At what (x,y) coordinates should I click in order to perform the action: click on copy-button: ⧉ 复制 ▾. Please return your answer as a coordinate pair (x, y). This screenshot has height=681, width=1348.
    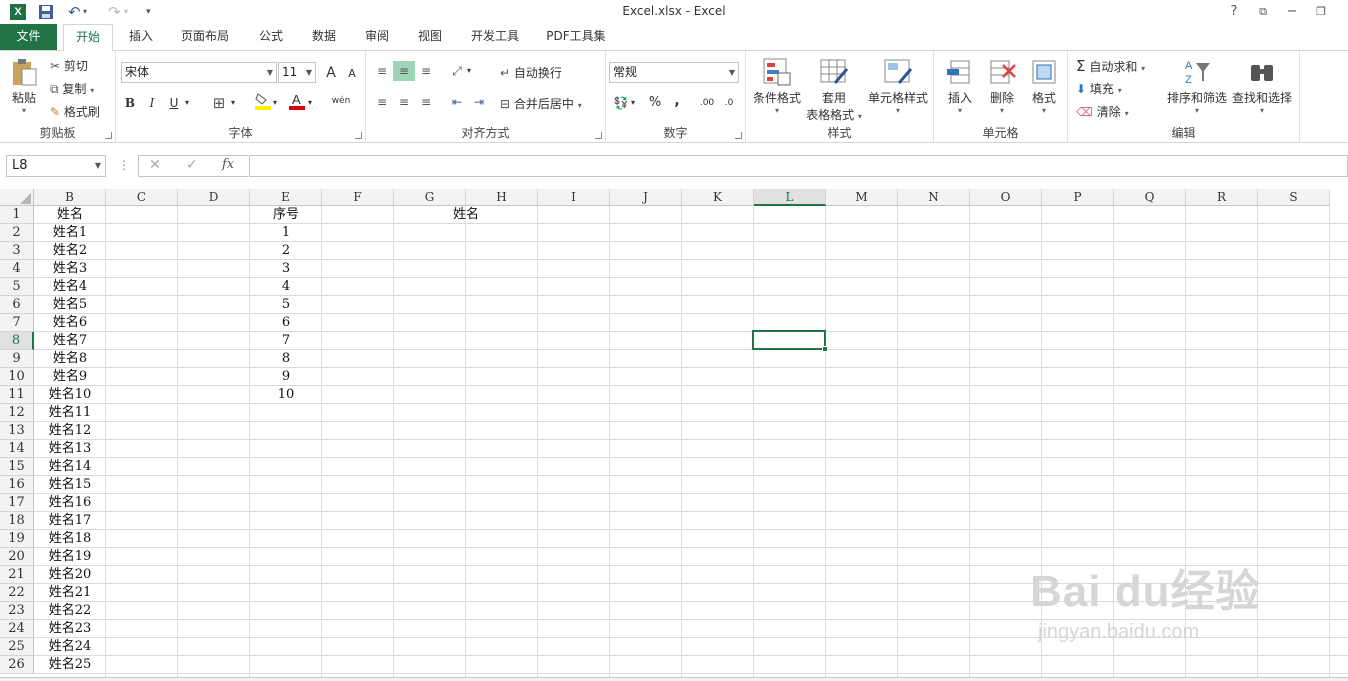
    Looking at the image, I should click on (72, 88).